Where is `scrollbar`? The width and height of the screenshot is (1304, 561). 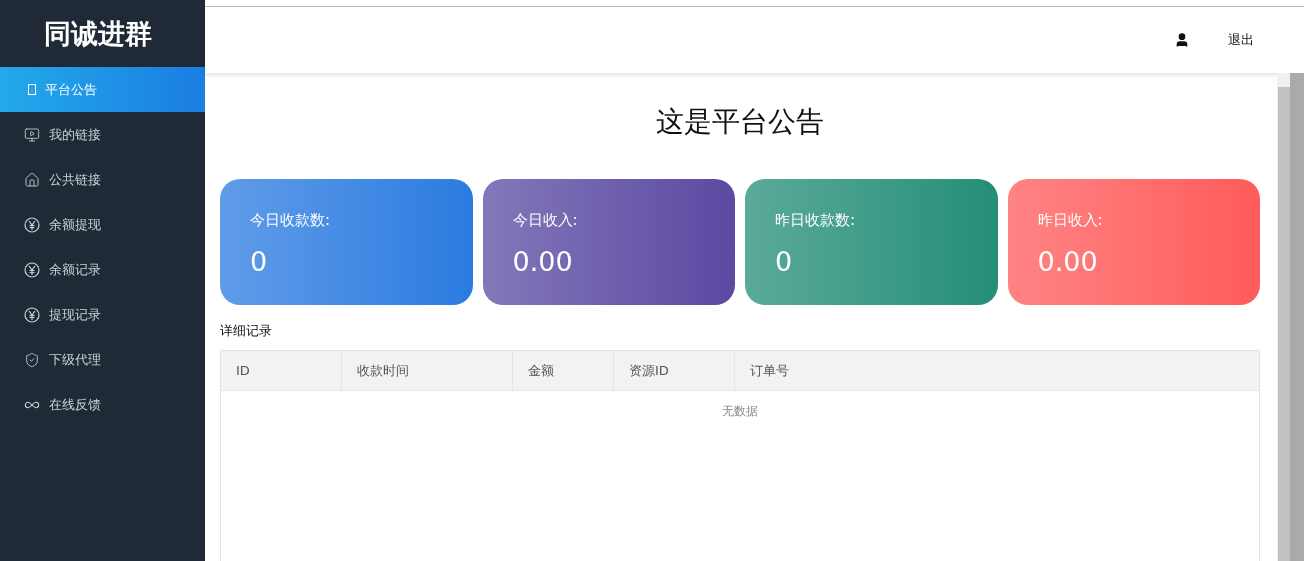 scrollbar is located at coordinates (1290, 317).